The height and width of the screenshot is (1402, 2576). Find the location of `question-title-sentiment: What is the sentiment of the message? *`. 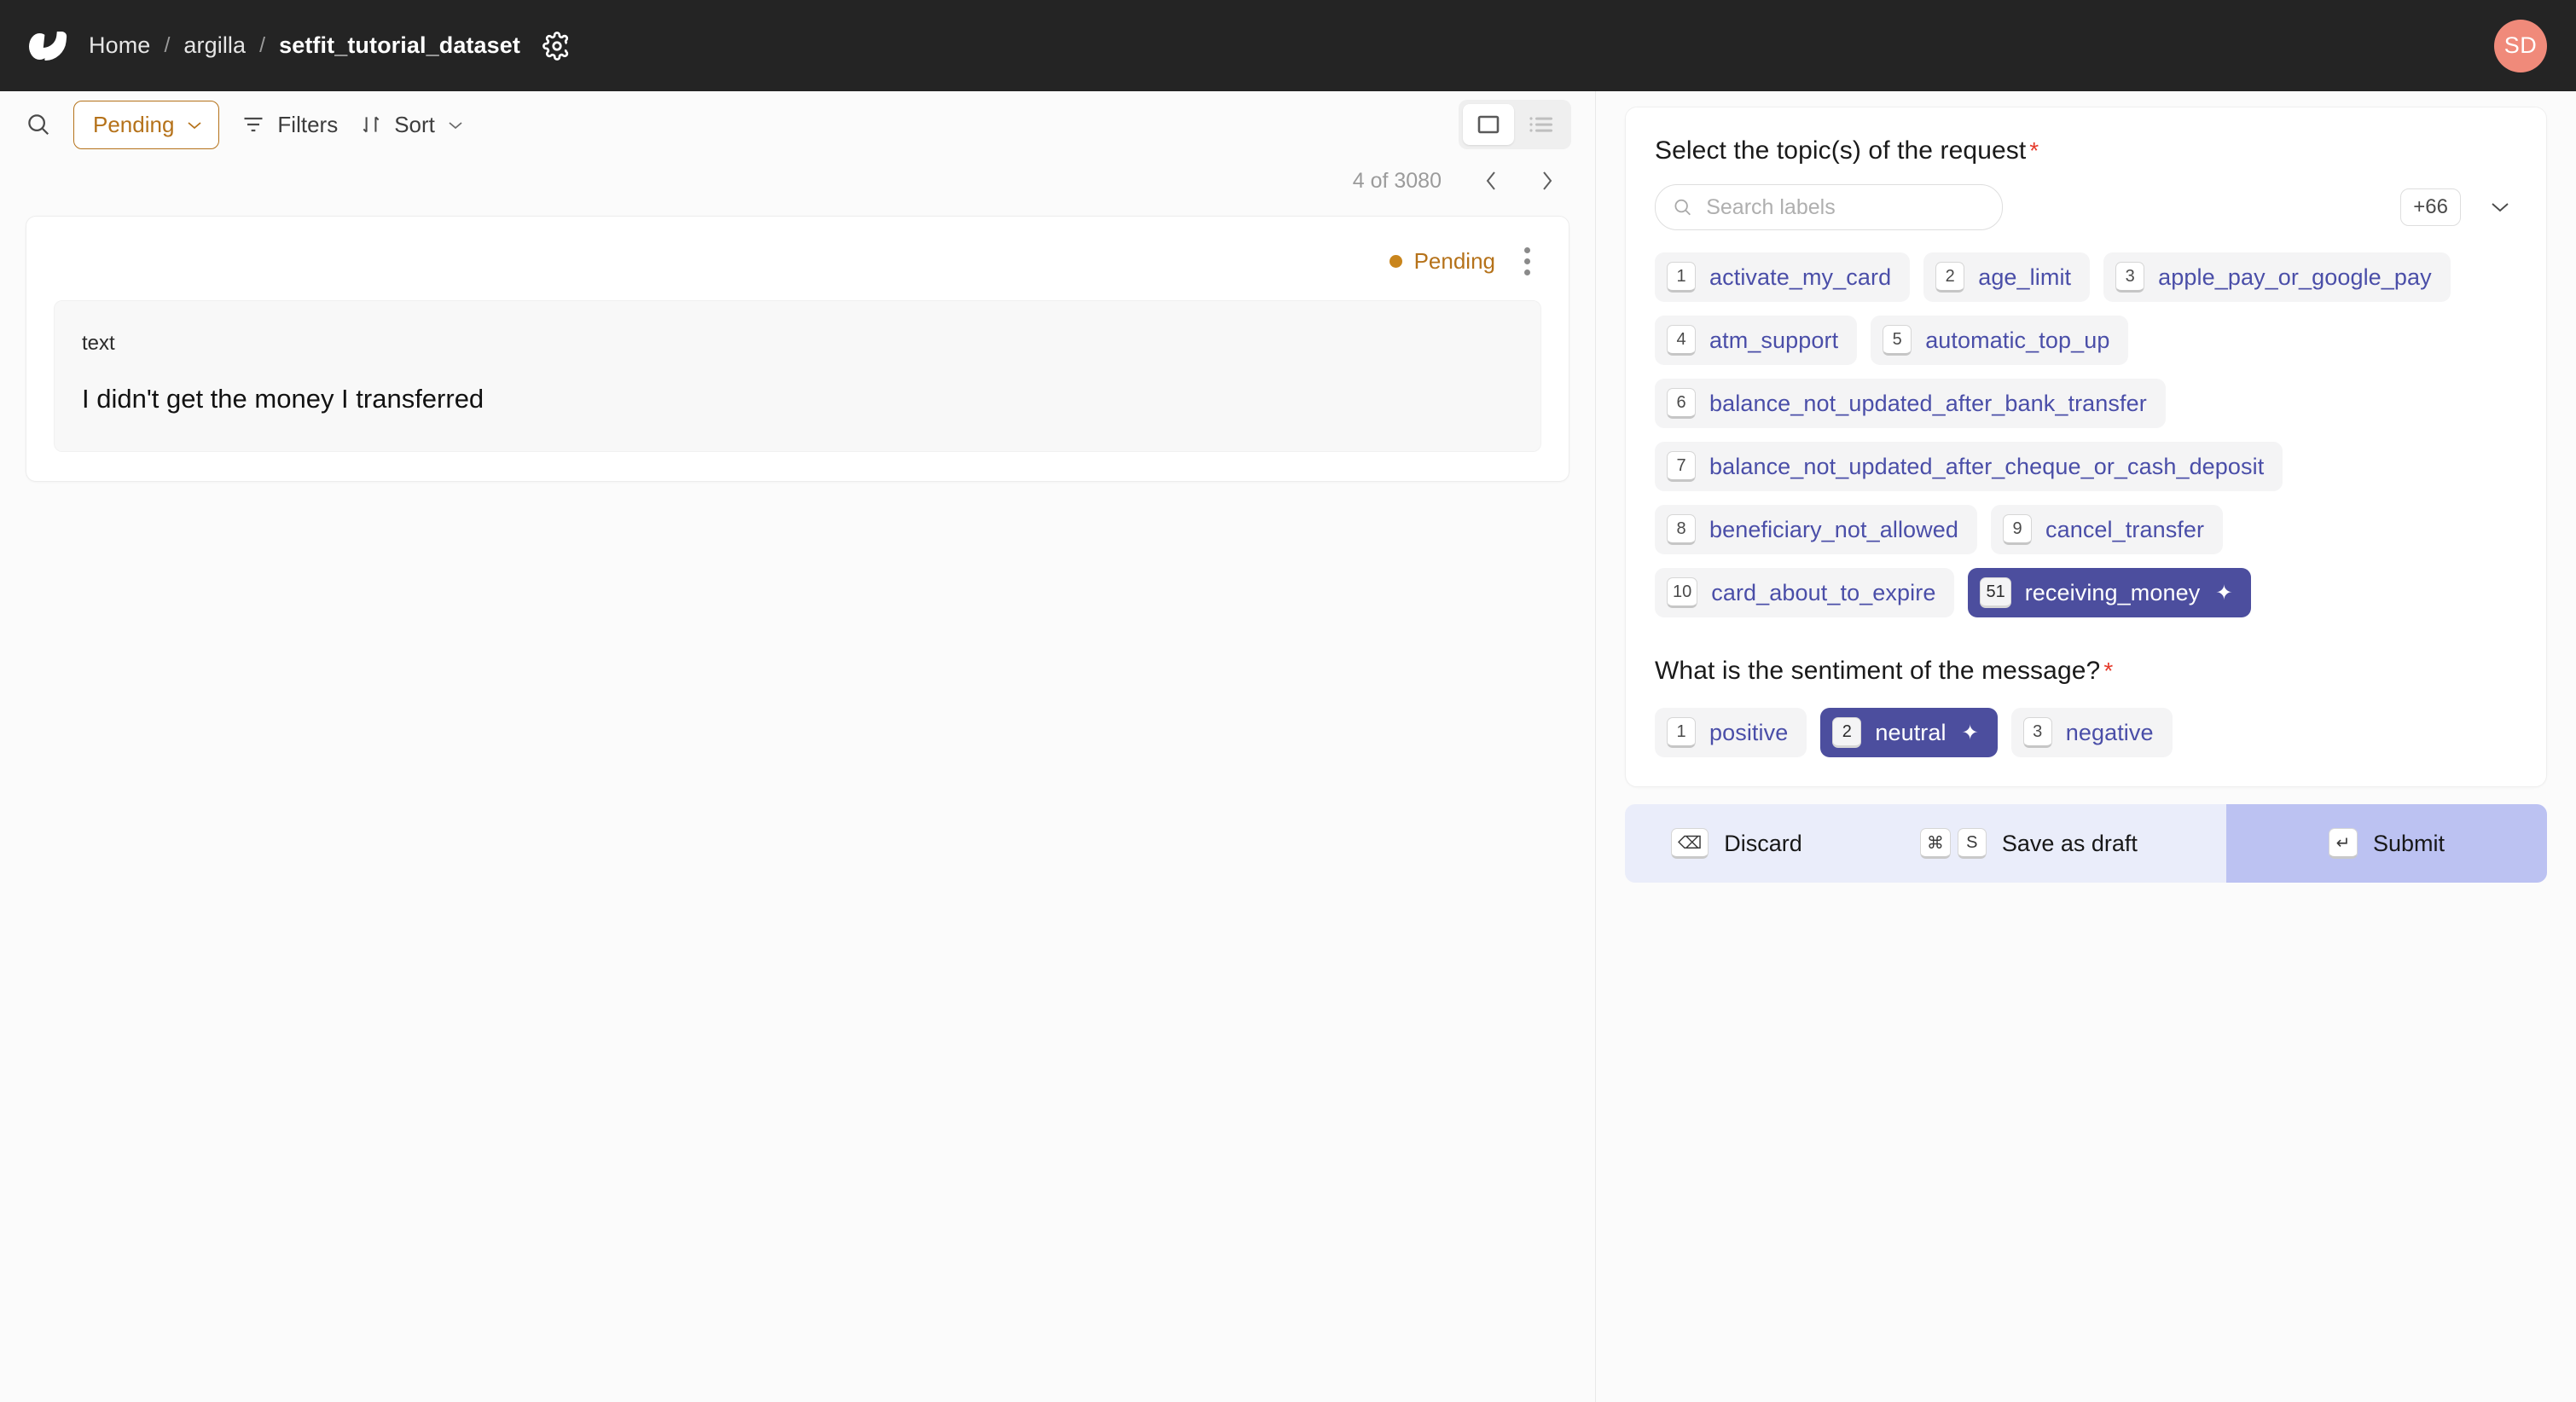

question-title-sentiment: What is the sentiment of the message? * is located at coordinates (1884, 671).